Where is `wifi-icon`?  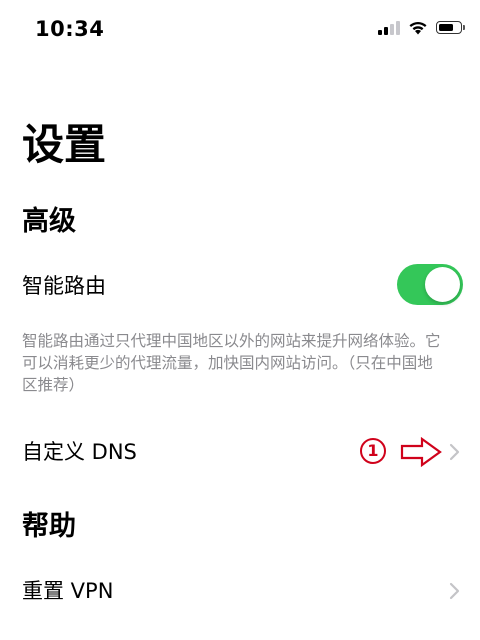
wifi-icon is located at coordinates (418, 28).